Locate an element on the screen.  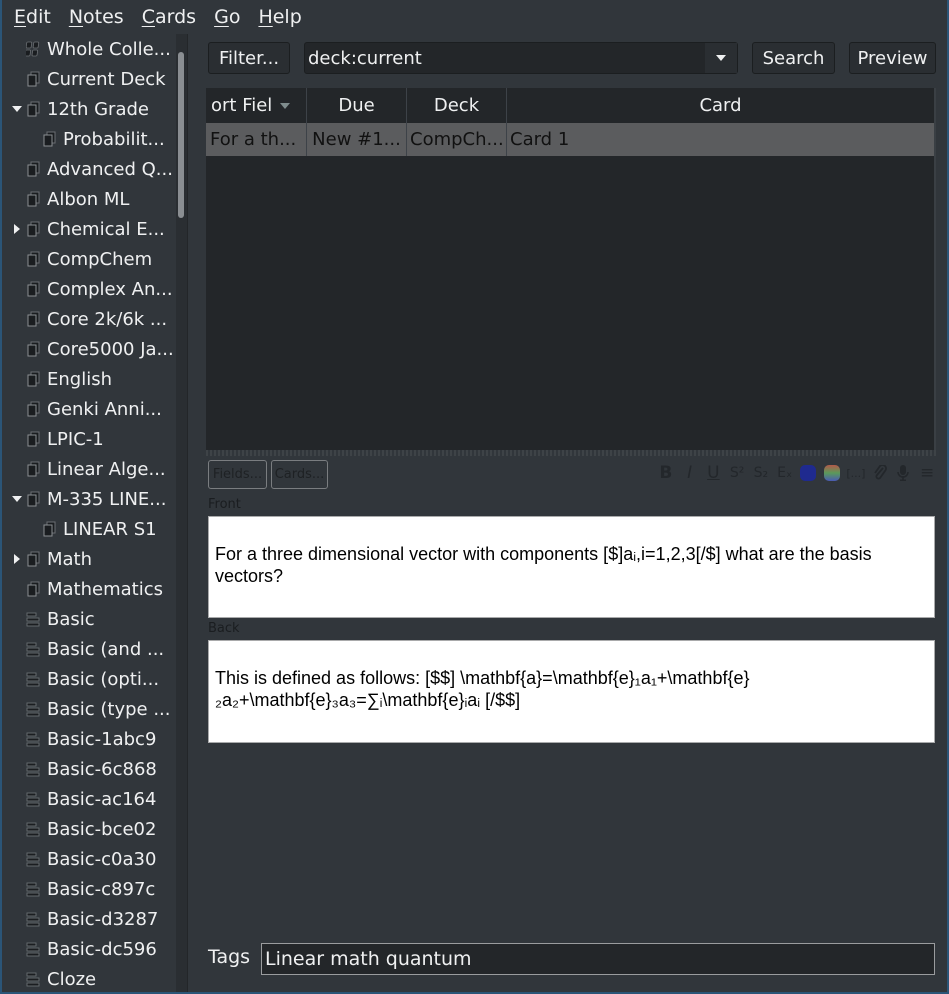
sidebar-item-label: Basic-6c868 is located at coordinates (102, 769).